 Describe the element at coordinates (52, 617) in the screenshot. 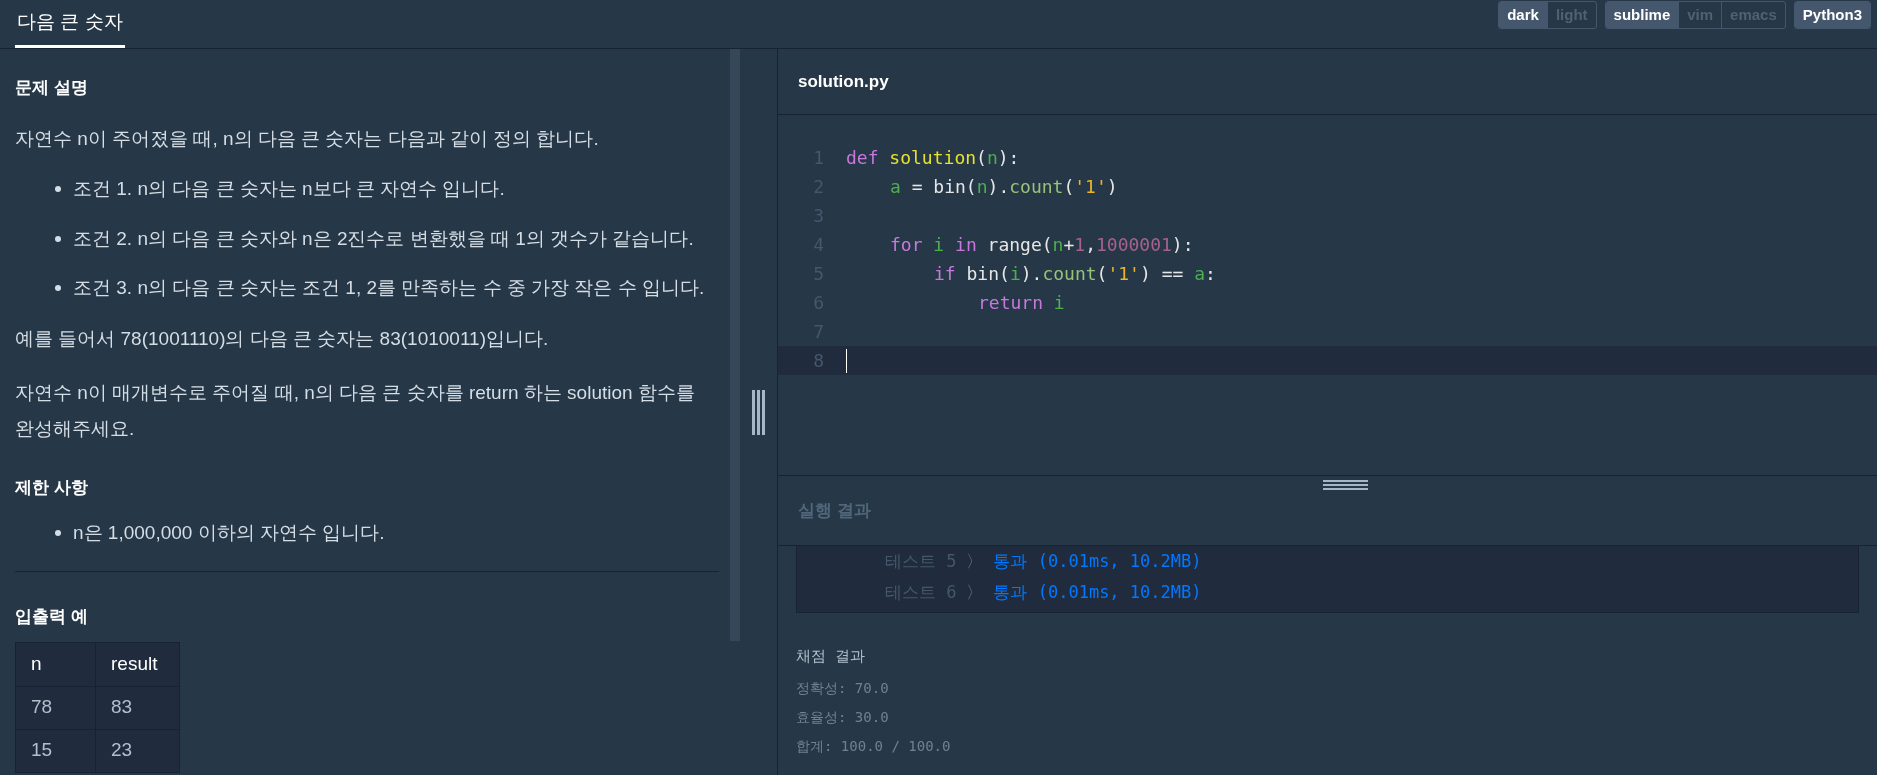

I see `section-heading: 입출력 예` at that location.